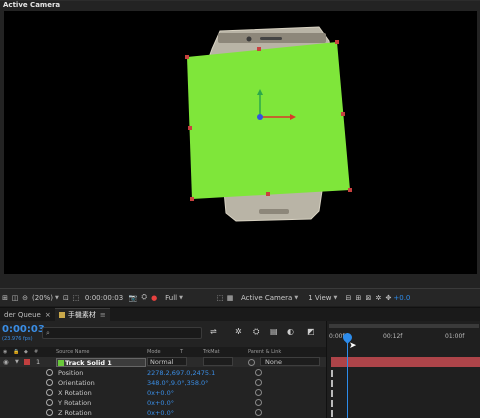  I want to click on current-time: 0:00:00:03, so click(104, 298).